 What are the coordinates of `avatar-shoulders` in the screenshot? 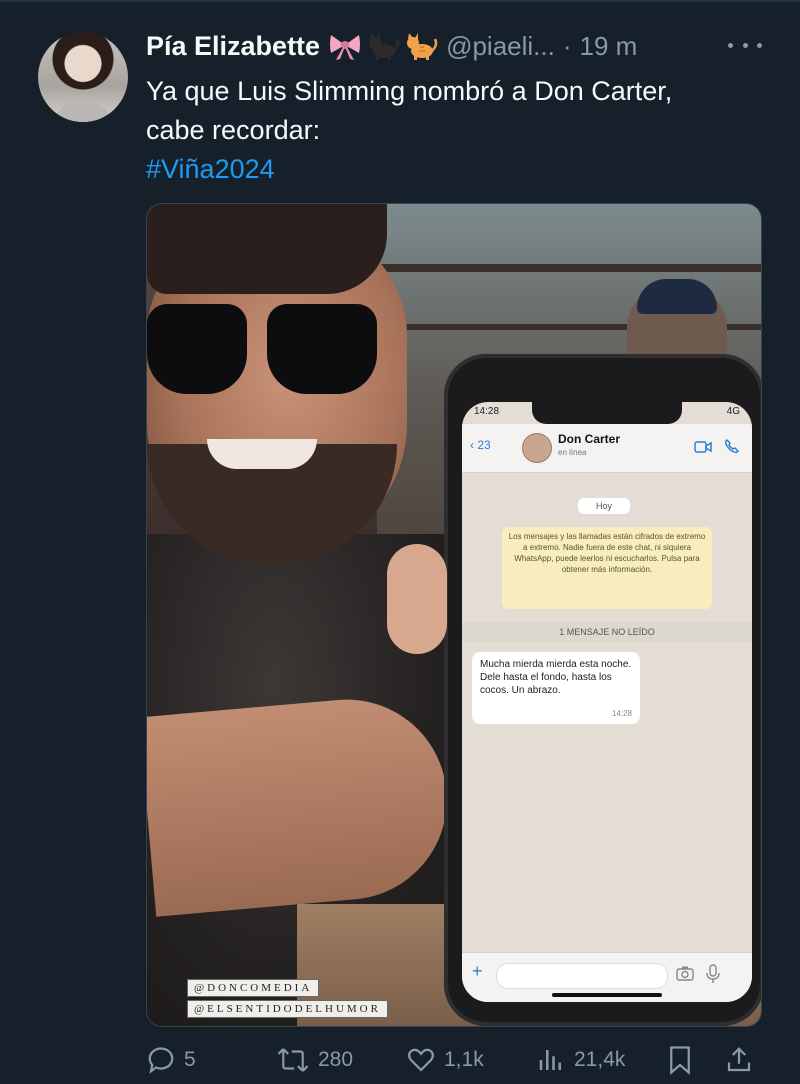 It's located at (83, 111).